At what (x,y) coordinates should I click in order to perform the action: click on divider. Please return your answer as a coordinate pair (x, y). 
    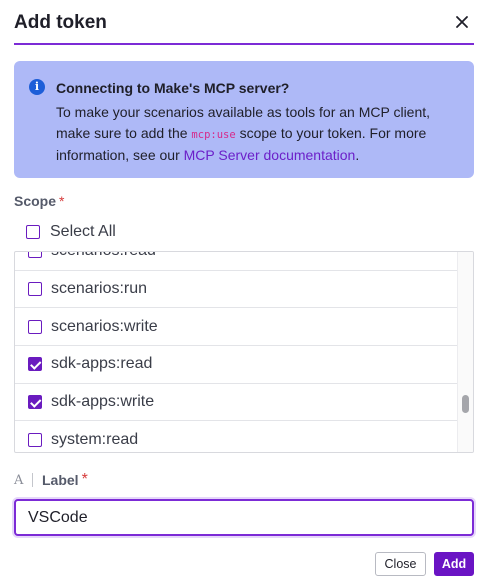
    Looking at the image, I should click on (32, 480).